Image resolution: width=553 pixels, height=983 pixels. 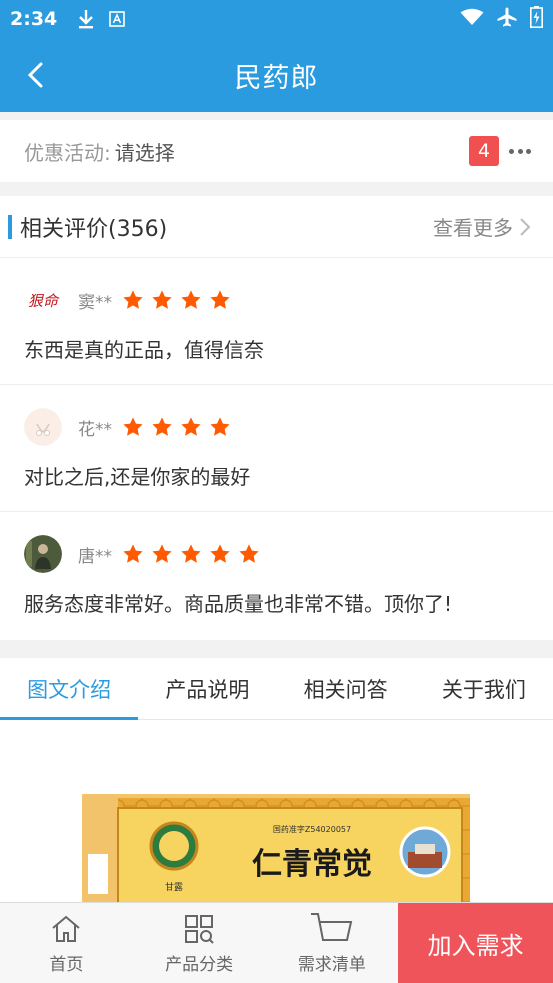 I want to click on review-text: 东西是真的正品，值得信奈, so click(x=144, y=350).